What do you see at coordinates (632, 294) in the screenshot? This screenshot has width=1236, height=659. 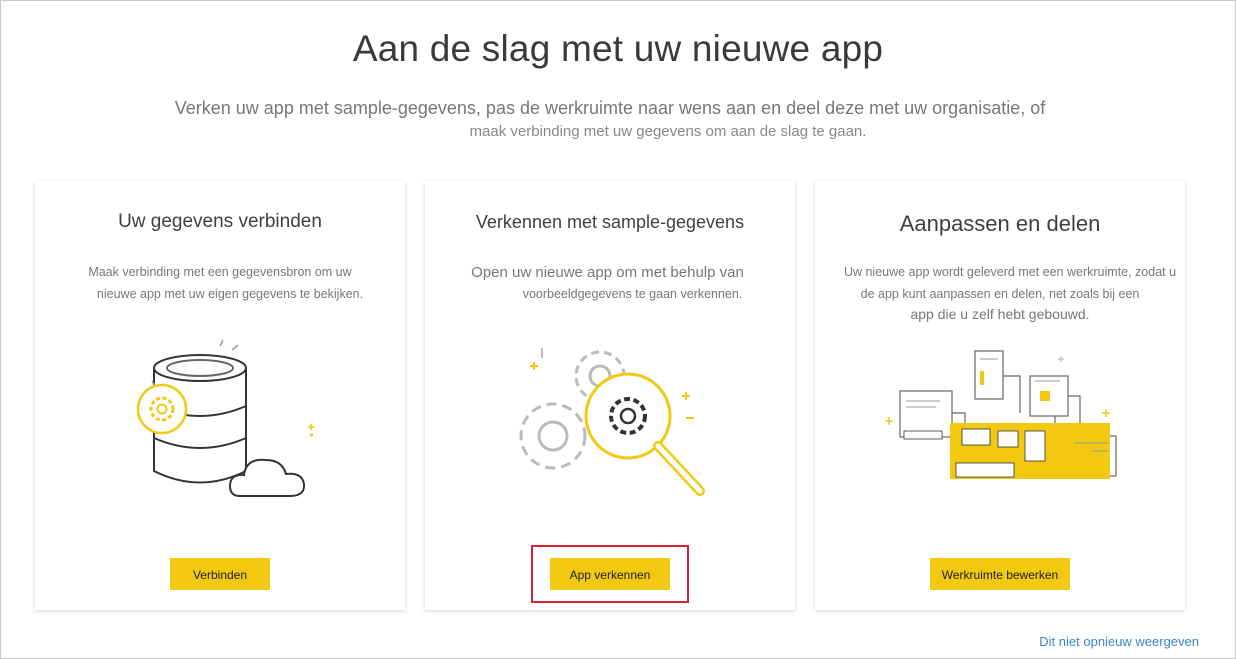 I see `card-description: voorbeeldgegevens te gaan verkennen.` at bounding box center [632, 294].